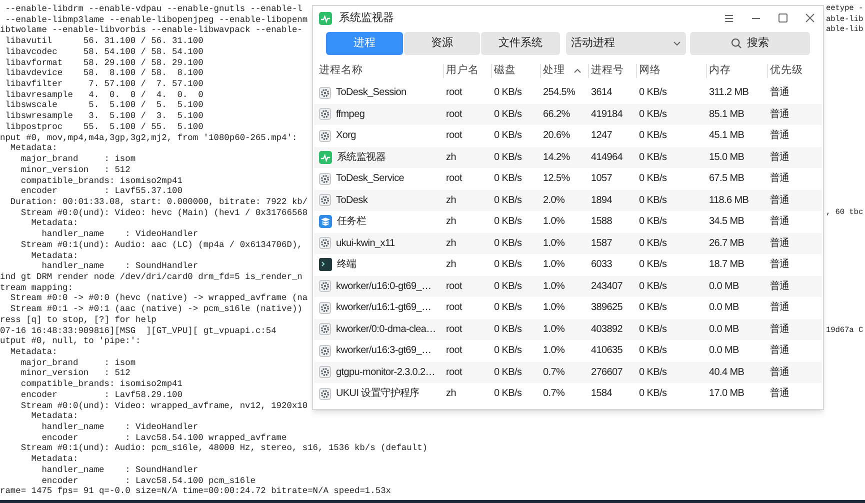 The image size is (865, 503). Describe the element at coordinates (556, 179) in the screenshot. I see `table-cell-text: 12.5%` at that location.